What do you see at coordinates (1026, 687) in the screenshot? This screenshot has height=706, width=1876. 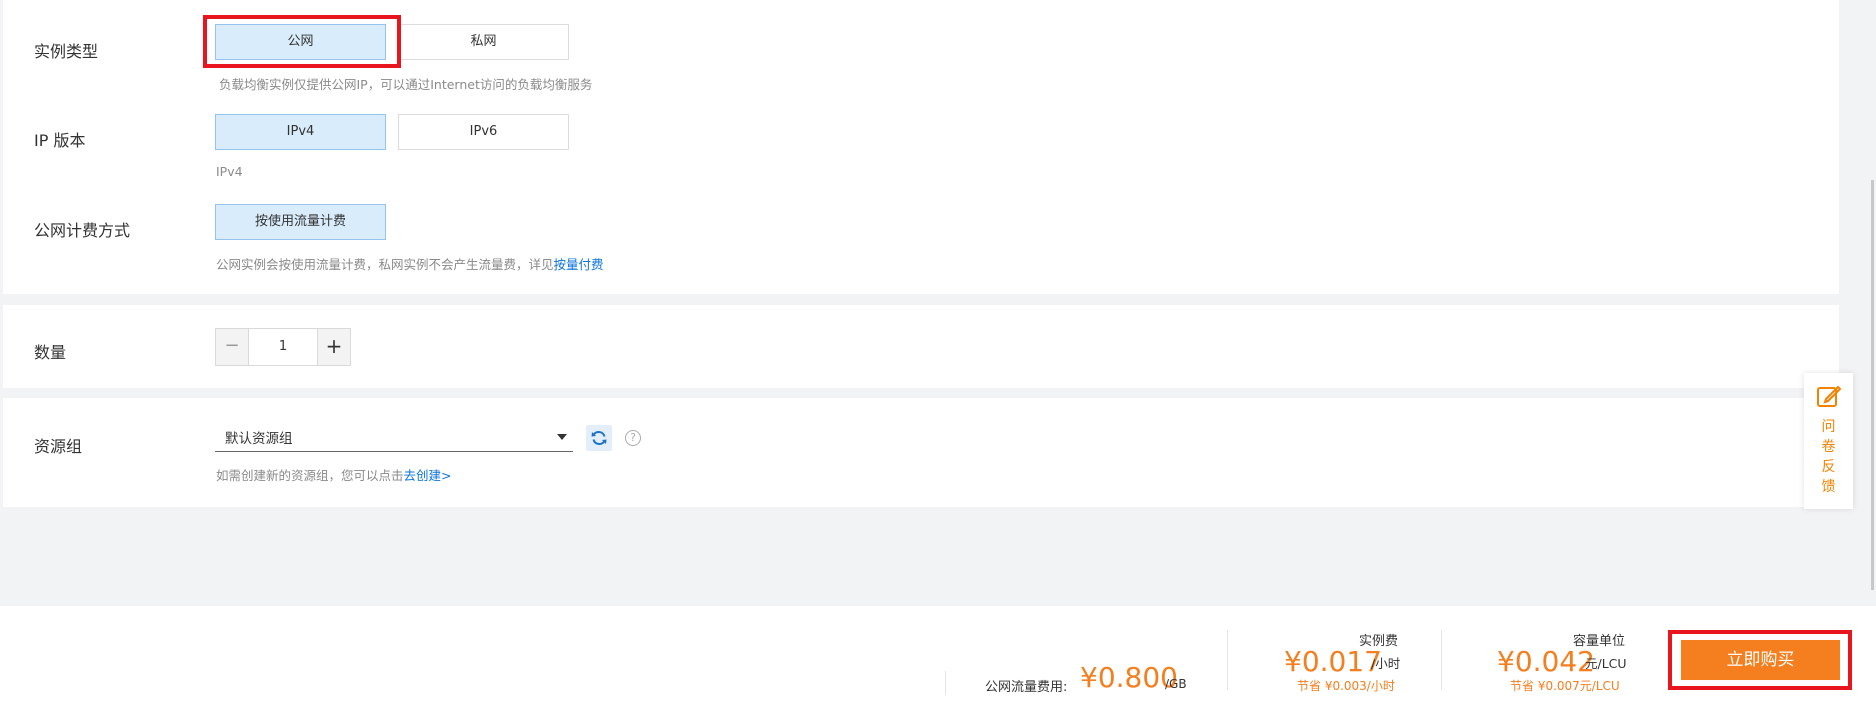 I see `traffic-fee-label: 公网流量费用:` at bounding box center [1026, 687].